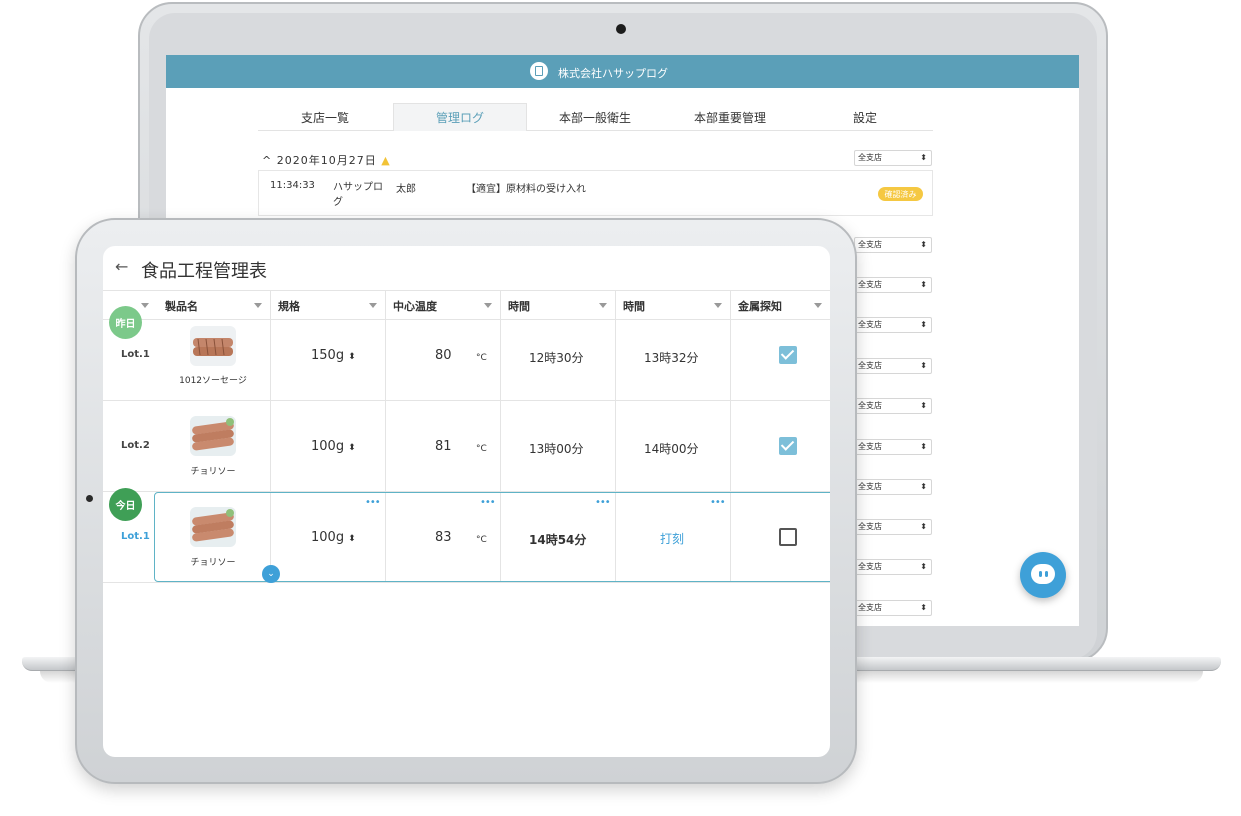 The width and height of the screenshot is (1241, 816). Describe the element at coordinates (125, 504) in the screenshot. I see `today-badge: 今日` at that location.